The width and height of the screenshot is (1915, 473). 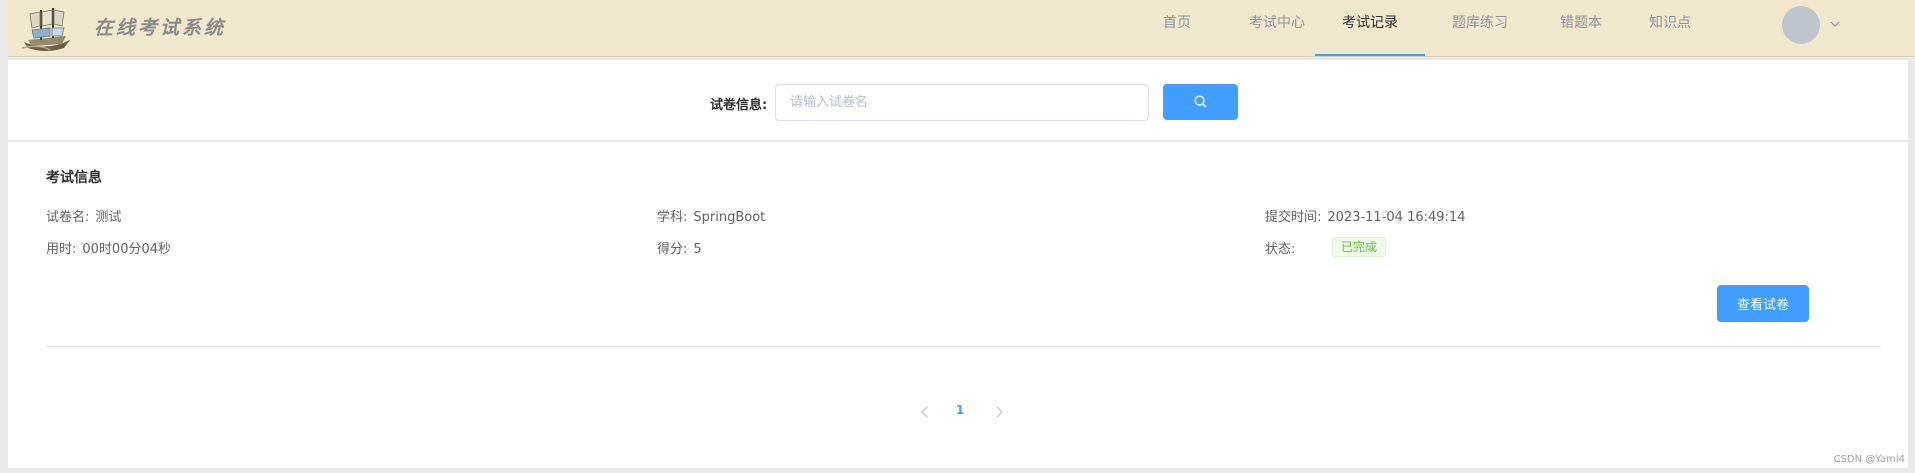 I want to click on submit-time-value: 2023-11-04 16:49:14, so click(x=1396, y=217).